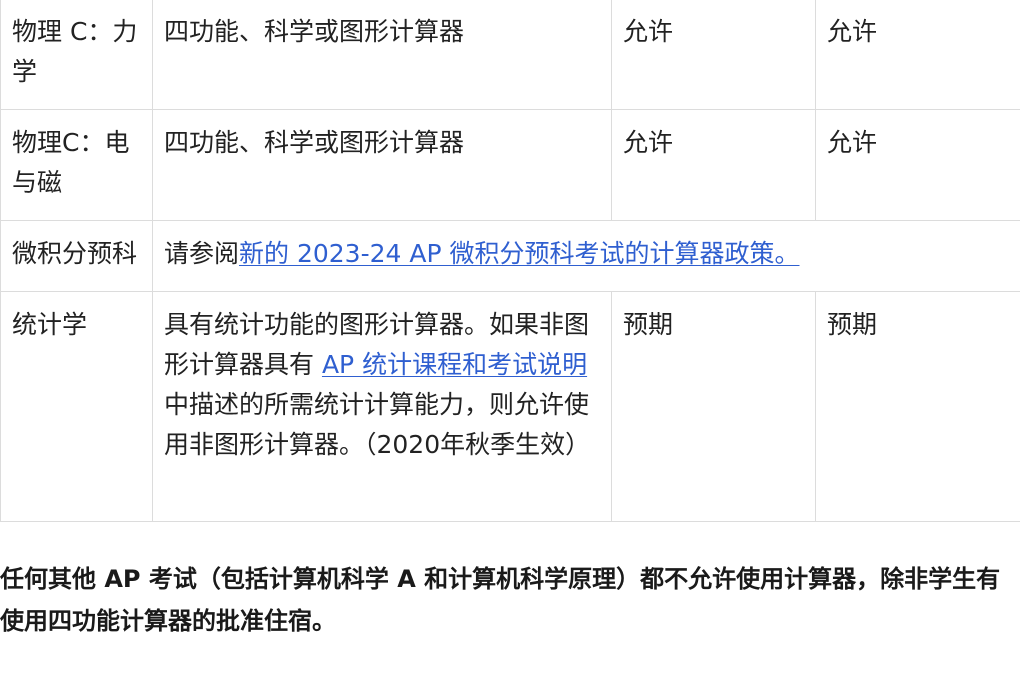 The height and width of the screenshot is (674, 1020). I want to click on subject-cell: 微积分预科, so click(76, 256).